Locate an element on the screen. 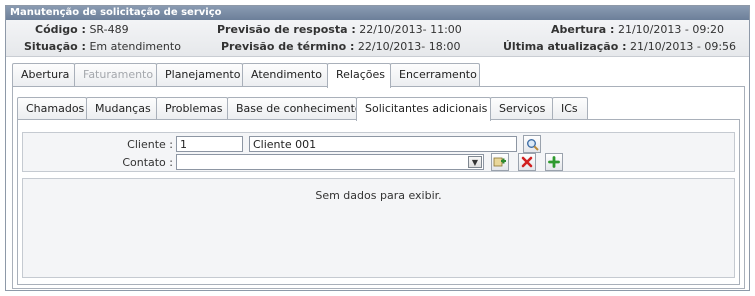 This screenshot has width=755, height=296. add-contact-icon is located at coordinates (499, 162).